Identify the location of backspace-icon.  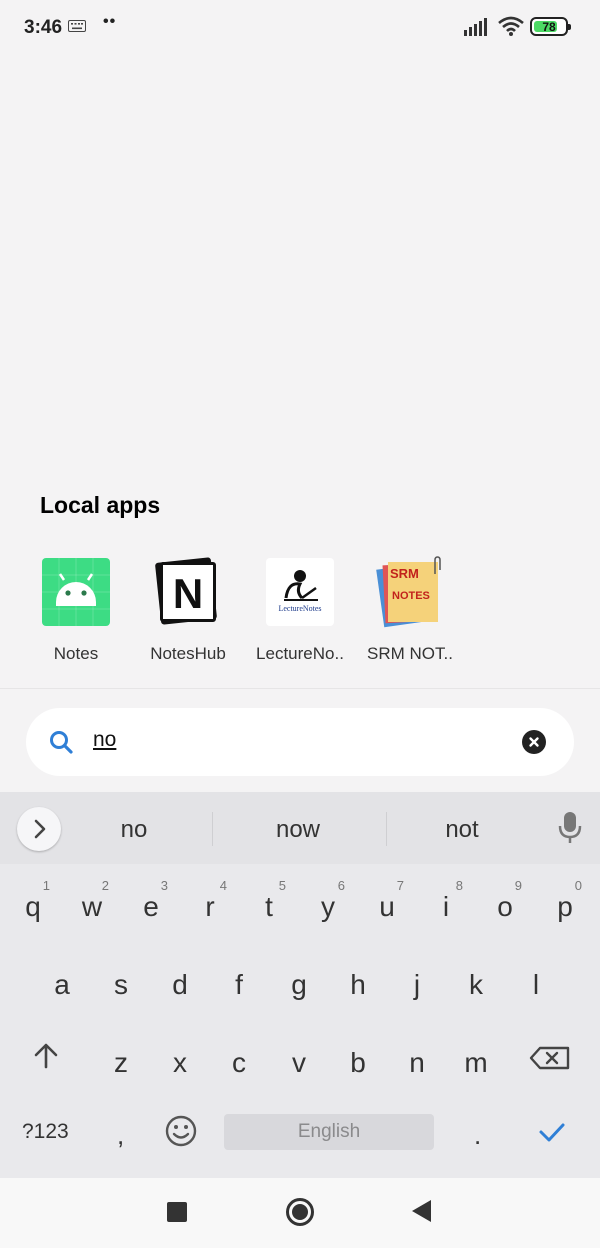
(549, 1058).